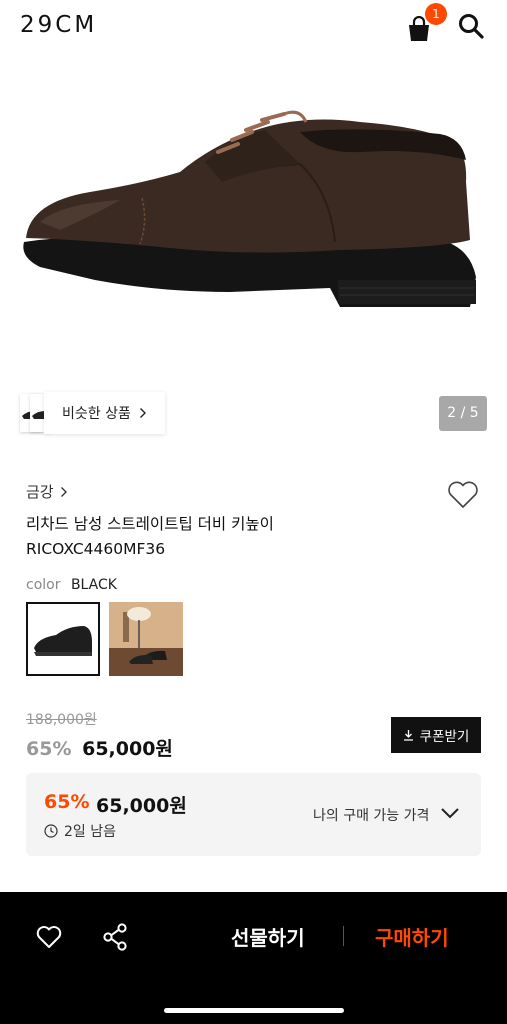 Image resolution: width=507 pixels, height=1024 pixels. I want to click on divider, so click(343, 936).